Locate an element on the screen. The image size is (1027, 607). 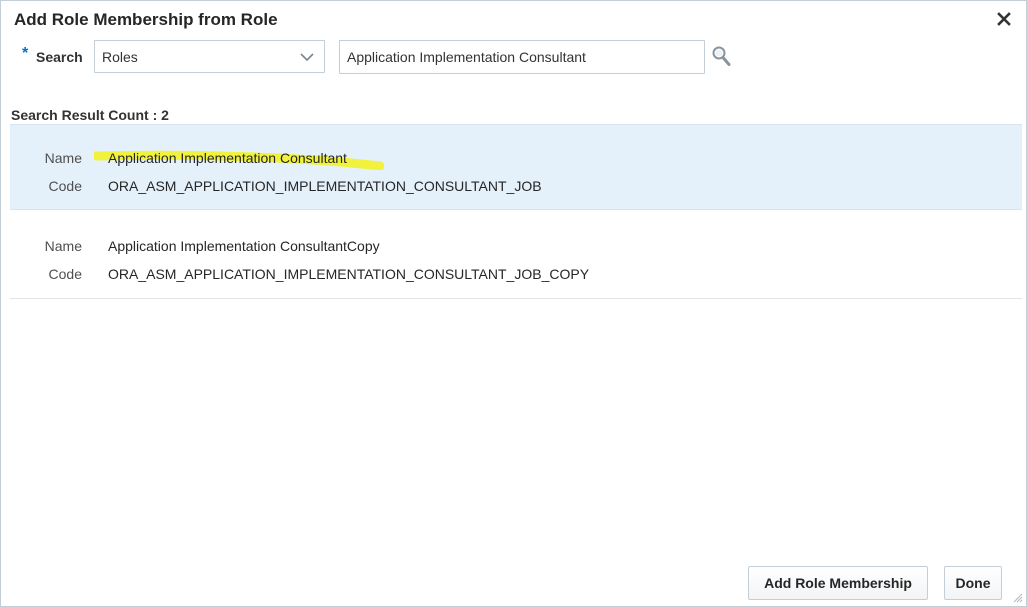
close-icon is located at coordinates (1004, 19).